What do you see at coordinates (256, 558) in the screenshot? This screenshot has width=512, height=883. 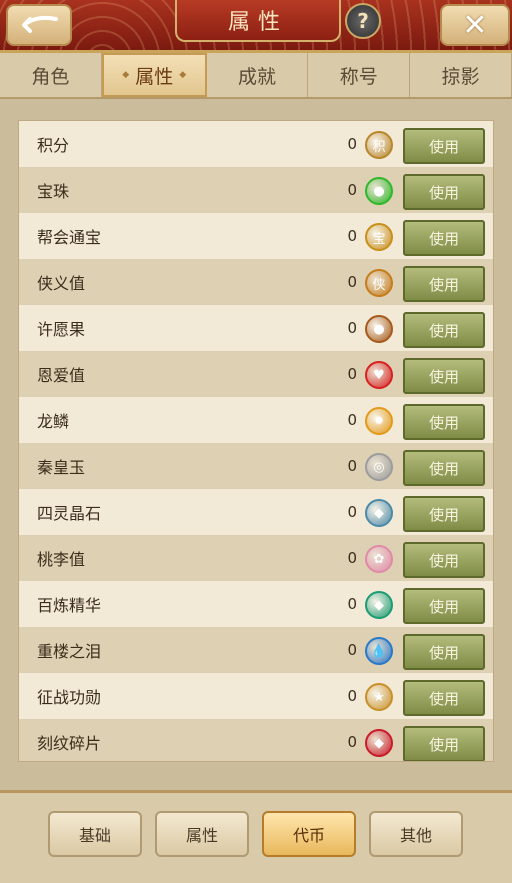 I see `currency-row: 桃李值 0 ✿ 使用` at bounding box center [256, 558].